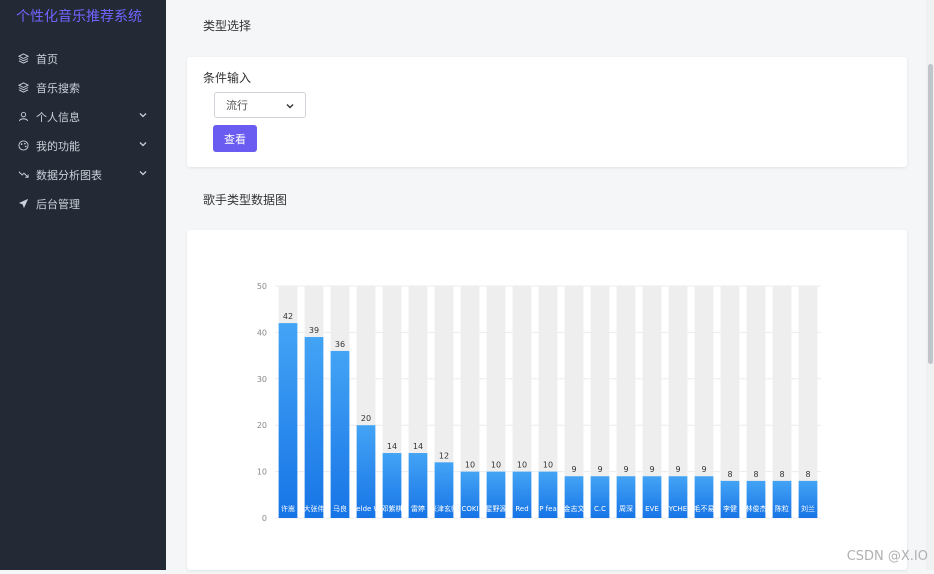 The image size is (934, 574). What do you see at coordinates (288, 508) in the screenshot?
I see `x-category-label: 许嵩` at bounding box center [288, 508].